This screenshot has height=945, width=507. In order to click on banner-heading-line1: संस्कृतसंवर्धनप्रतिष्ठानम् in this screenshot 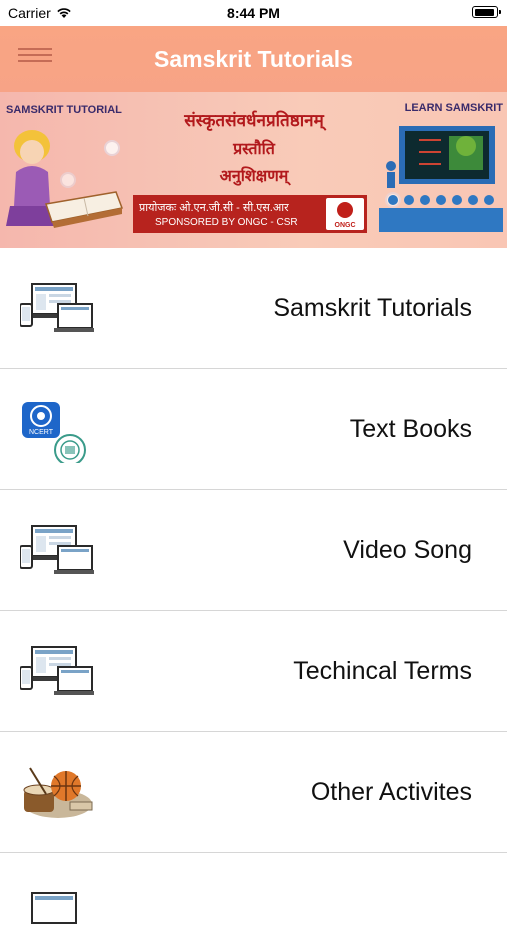, I will do `click(254, 121)`.